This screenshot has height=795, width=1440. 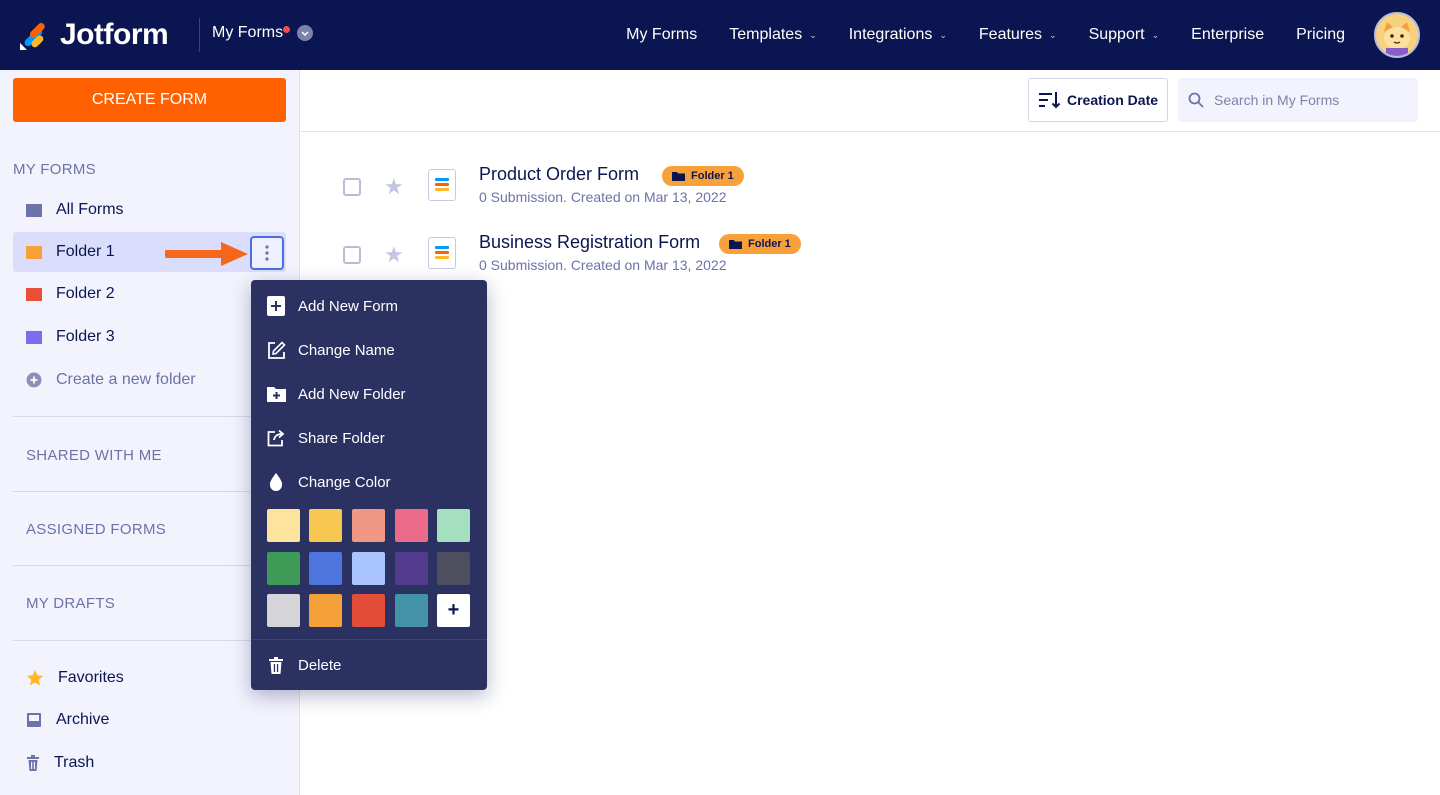 I want to click on folder-badge-label: Folder 1, so click(x=712, y=176).